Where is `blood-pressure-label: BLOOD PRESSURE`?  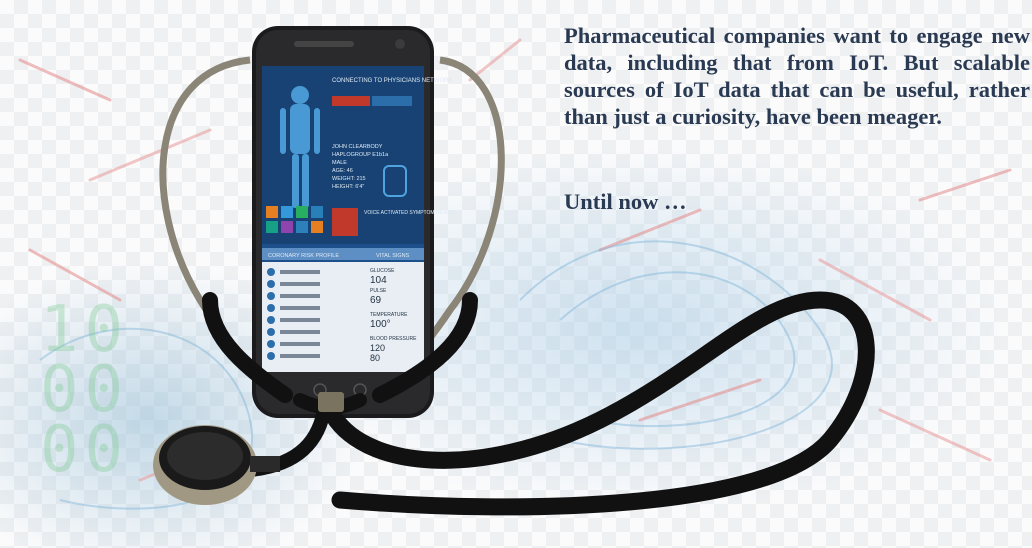 blood-pressure-label: BLOOD PRESSURE is located at coordinates (393, 339).